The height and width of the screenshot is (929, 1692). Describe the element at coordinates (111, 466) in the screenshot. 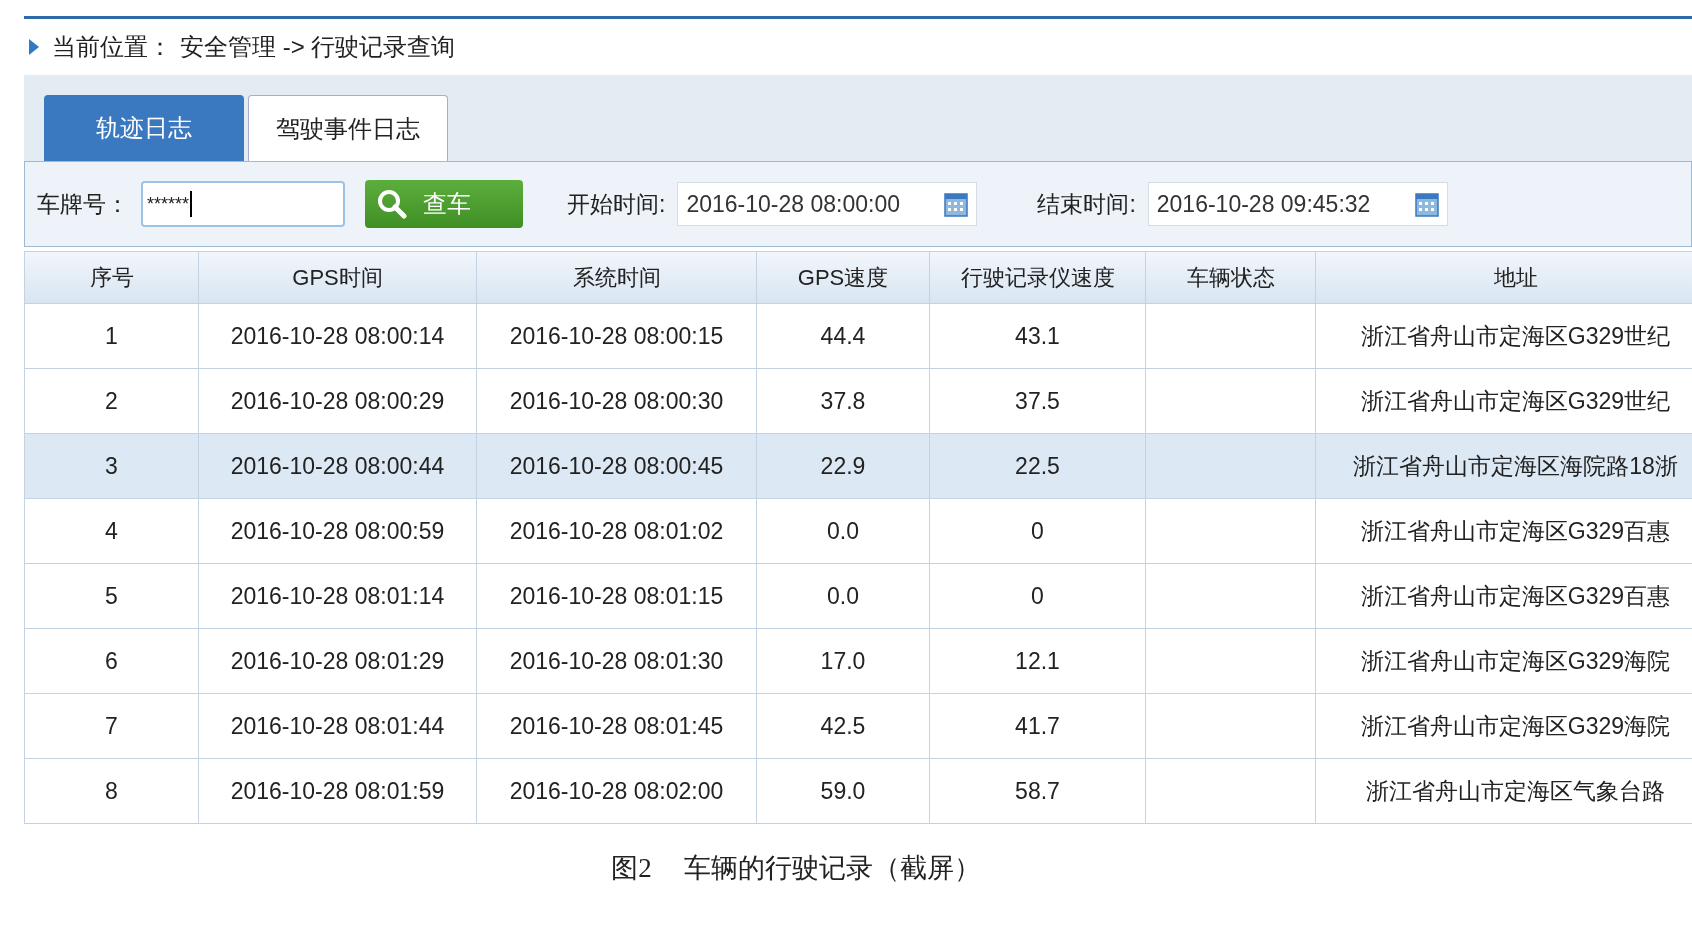

I see `table-cell: 3` at that location.